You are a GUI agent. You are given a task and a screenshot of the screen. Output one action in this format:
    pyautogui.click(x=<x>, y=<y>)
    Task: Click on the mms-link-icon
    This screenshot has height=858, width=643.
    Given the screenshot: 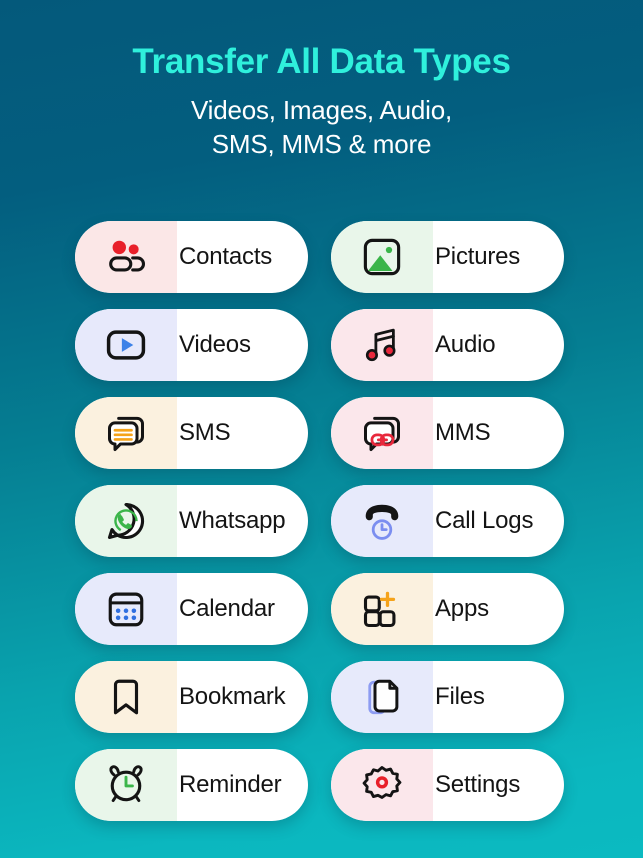 What is the action you would take?
    pyautogui.click(x=382, y=433)
    